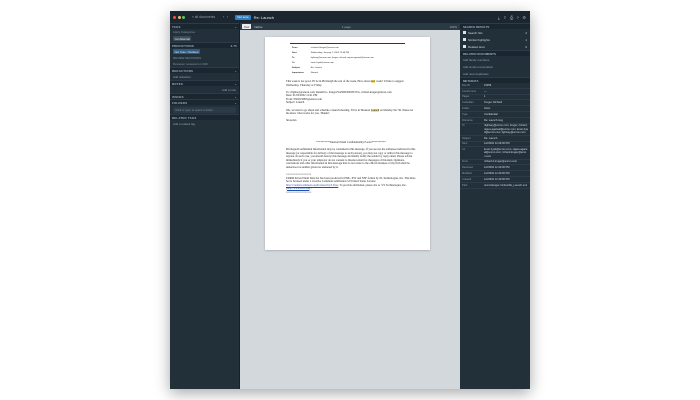 This screenshot has width=700, height=400. Describe the element at coordinates (180, 102) in the screenshot. I see `folders-heading: FOLDERS` at that location.